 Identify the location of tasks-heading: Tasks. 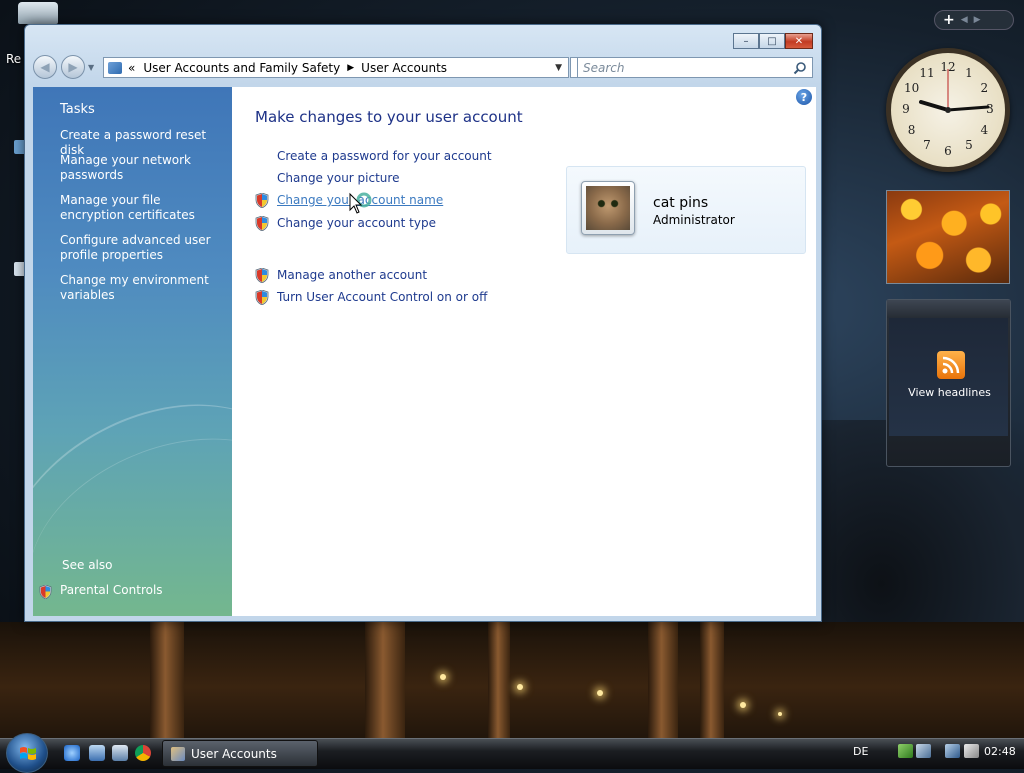
(77, 109).